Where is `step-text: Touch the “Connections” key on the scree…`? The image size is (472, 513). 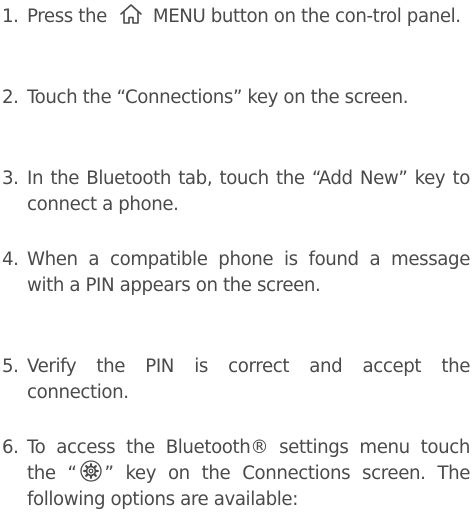
step-text: Touch the “Connections” key on the scree… is located at coordinates (218, 97).